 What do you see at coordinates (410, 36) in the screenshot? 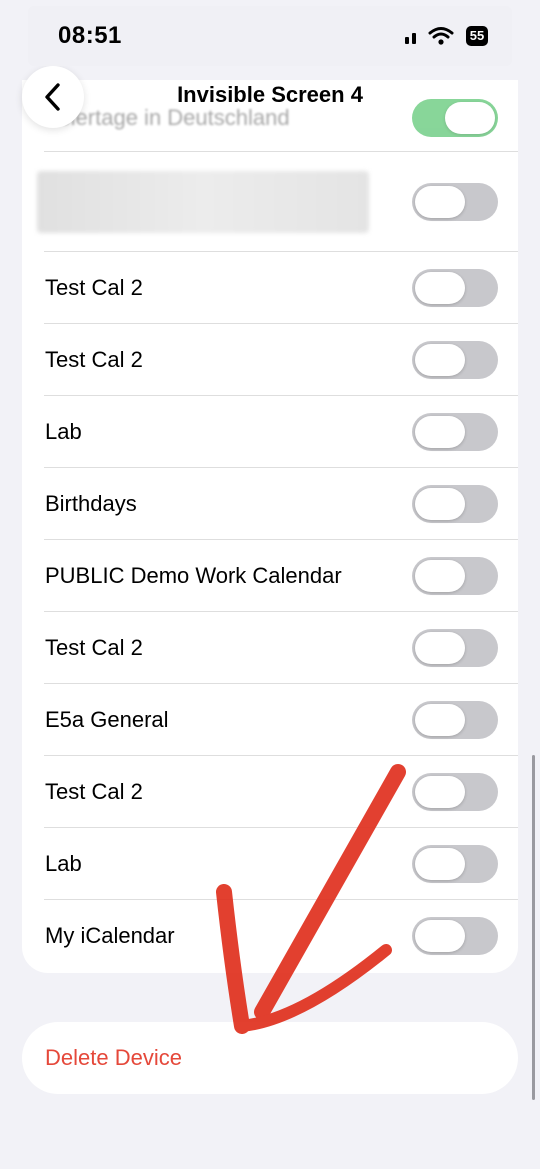
I see `cellular-signal-icon` at bounding box center [410, 36].